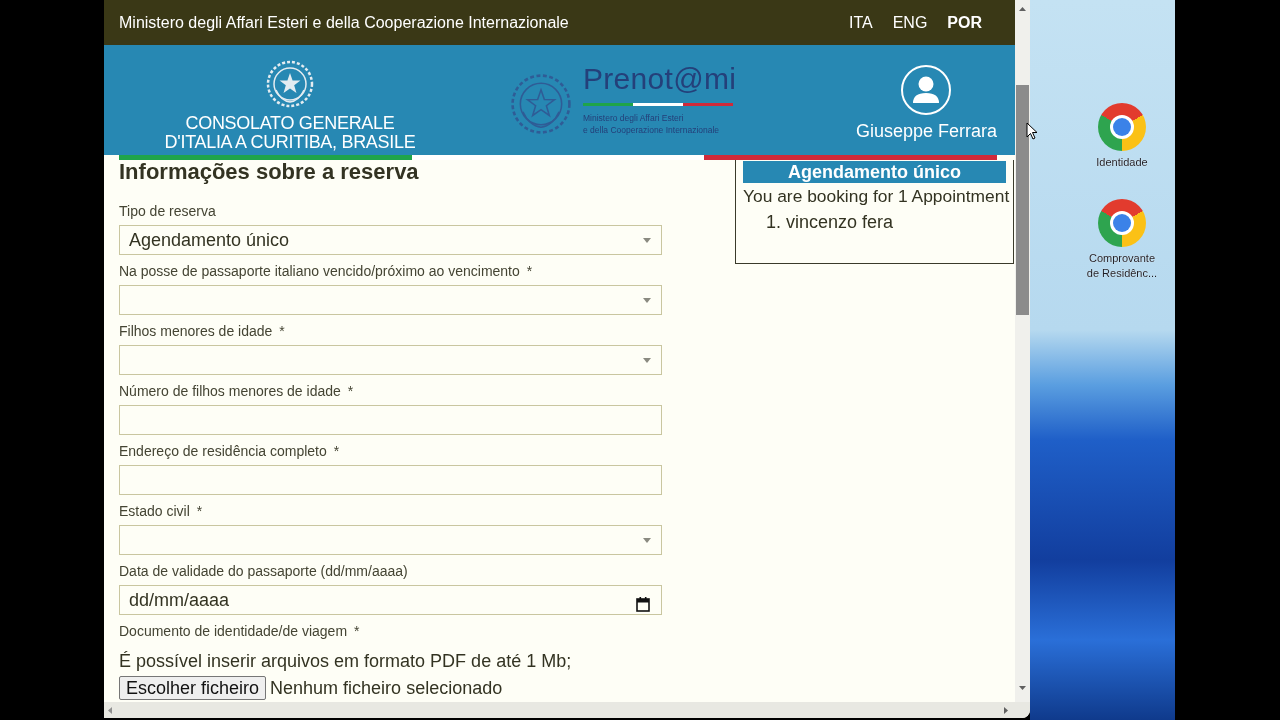  Describe the element at coordinates (390, 240) in the screenshot. I see `select-field: Agendamento único` at that location.